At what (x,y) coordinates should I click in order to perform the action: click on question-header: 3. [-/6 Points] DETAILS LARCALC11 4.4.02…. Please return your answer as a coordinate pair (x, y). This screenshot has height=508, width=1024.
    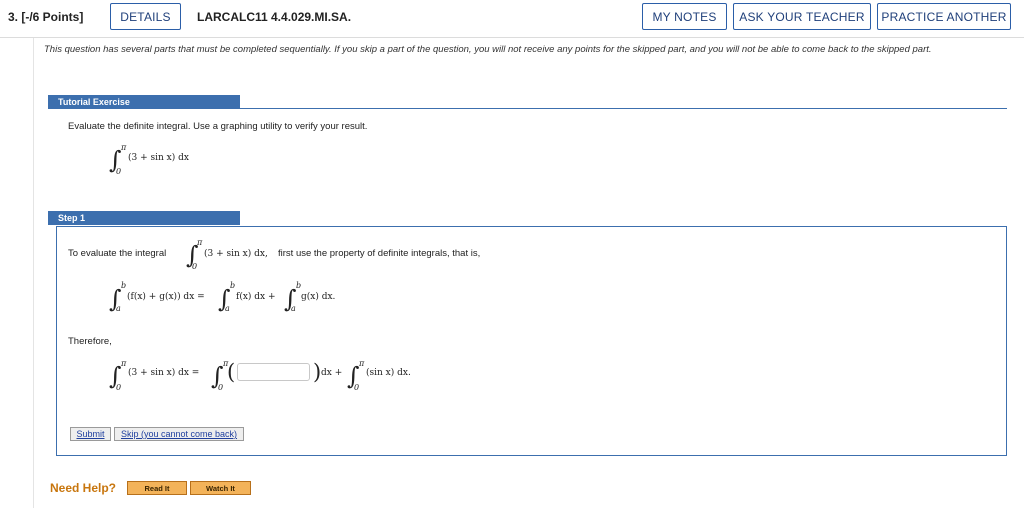
    Looking at the image, I should click on (512, 19).